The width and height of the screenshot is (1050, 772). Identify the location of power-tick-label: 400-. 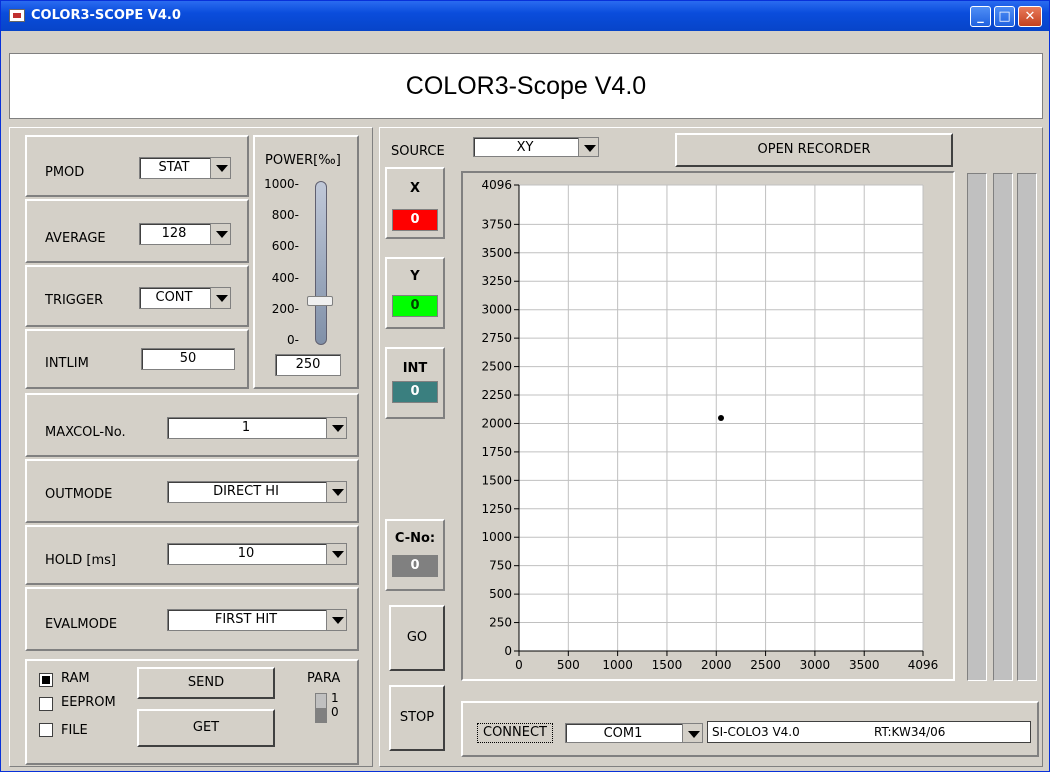
(285, 277).